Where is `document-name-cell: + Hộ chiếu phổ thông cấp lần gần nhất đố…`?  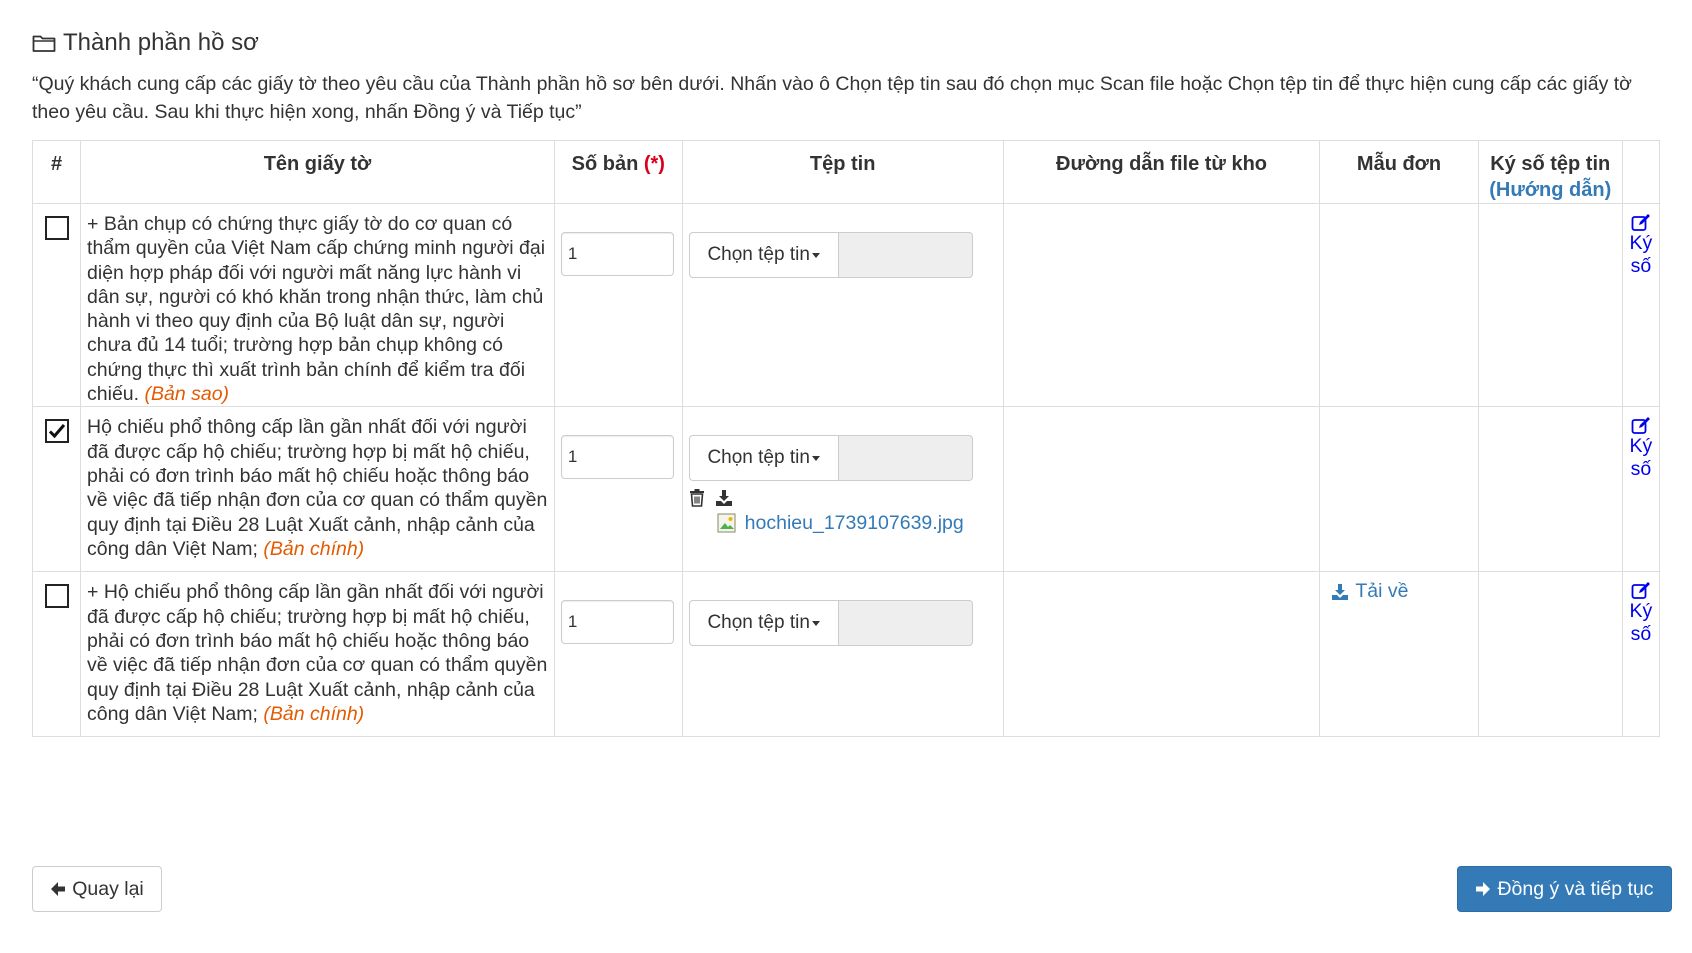
document-name-cell: + Hộ chiếu phổ thông cấp lần gần nhất đố… is located at coordinates (317, 654).